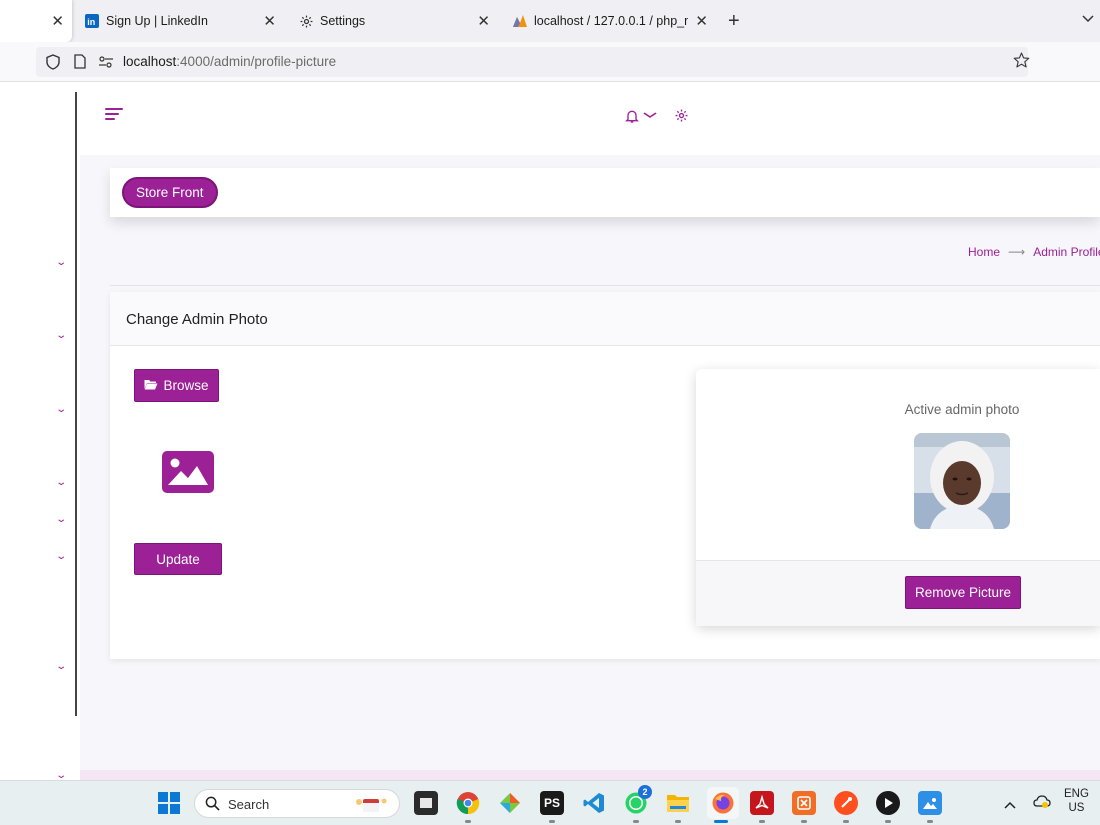  What do you see at coordinates (1017, 252) in the screenshot?
I see `breadcrumb-arrow: ⟶` at bounding box center [1017, 252].